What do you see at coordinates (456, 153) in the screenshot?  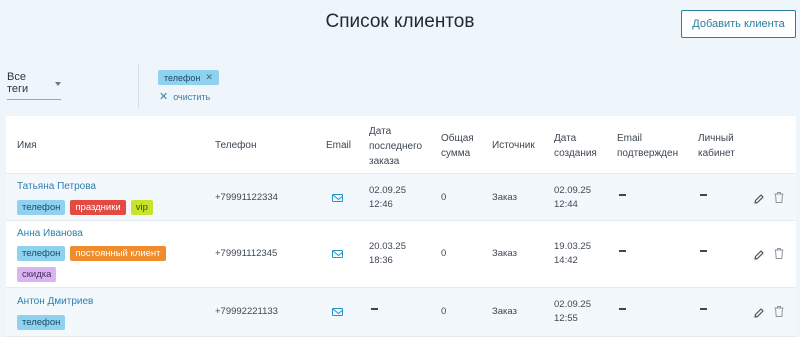 I see `col-header-total-line2: сумма` at bounding box center [456, 153].